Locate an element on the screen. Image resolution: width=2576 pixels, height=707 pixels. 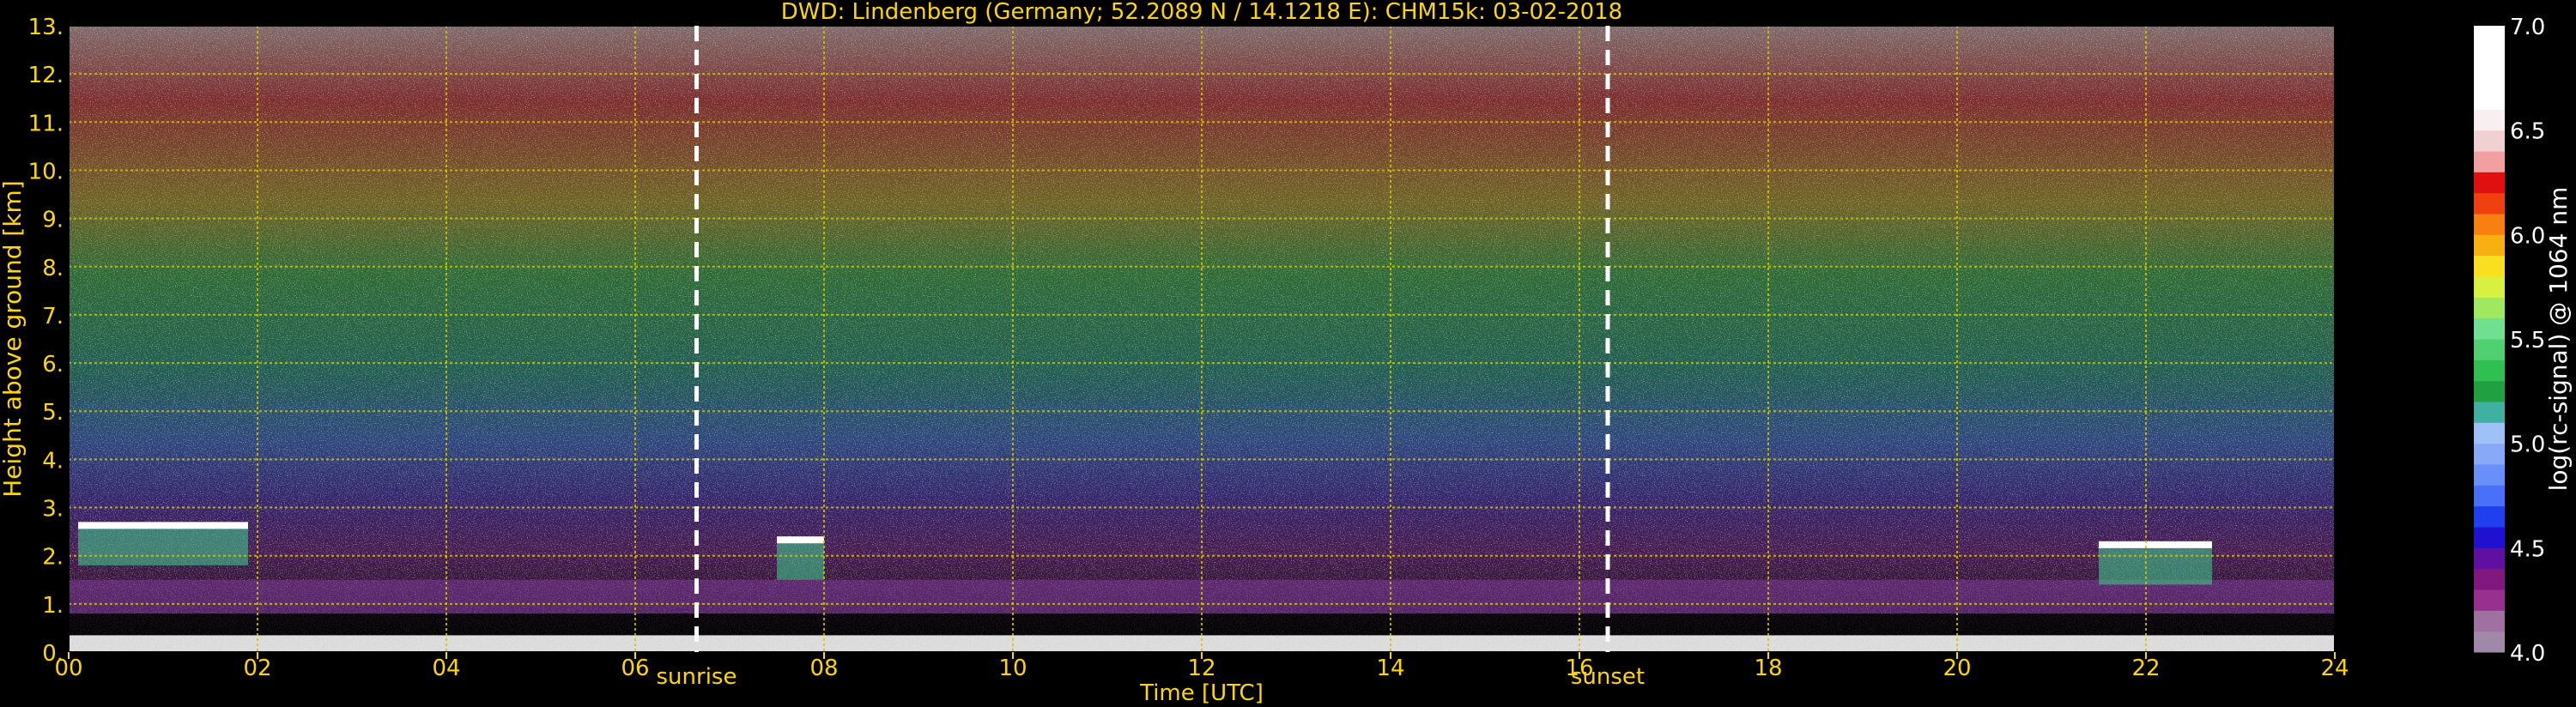
x-tick-2: 04 is located at coordinates (446, 668).